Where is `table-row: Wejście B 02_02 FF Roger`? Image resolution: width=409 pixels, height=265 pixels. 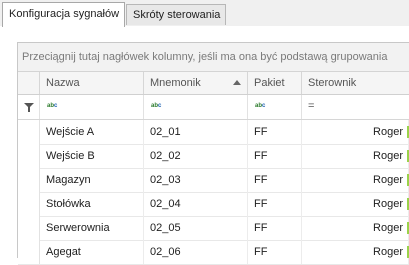
table-row: Wejście B 02_02 FF Roger is located at coordinates (213, 156).